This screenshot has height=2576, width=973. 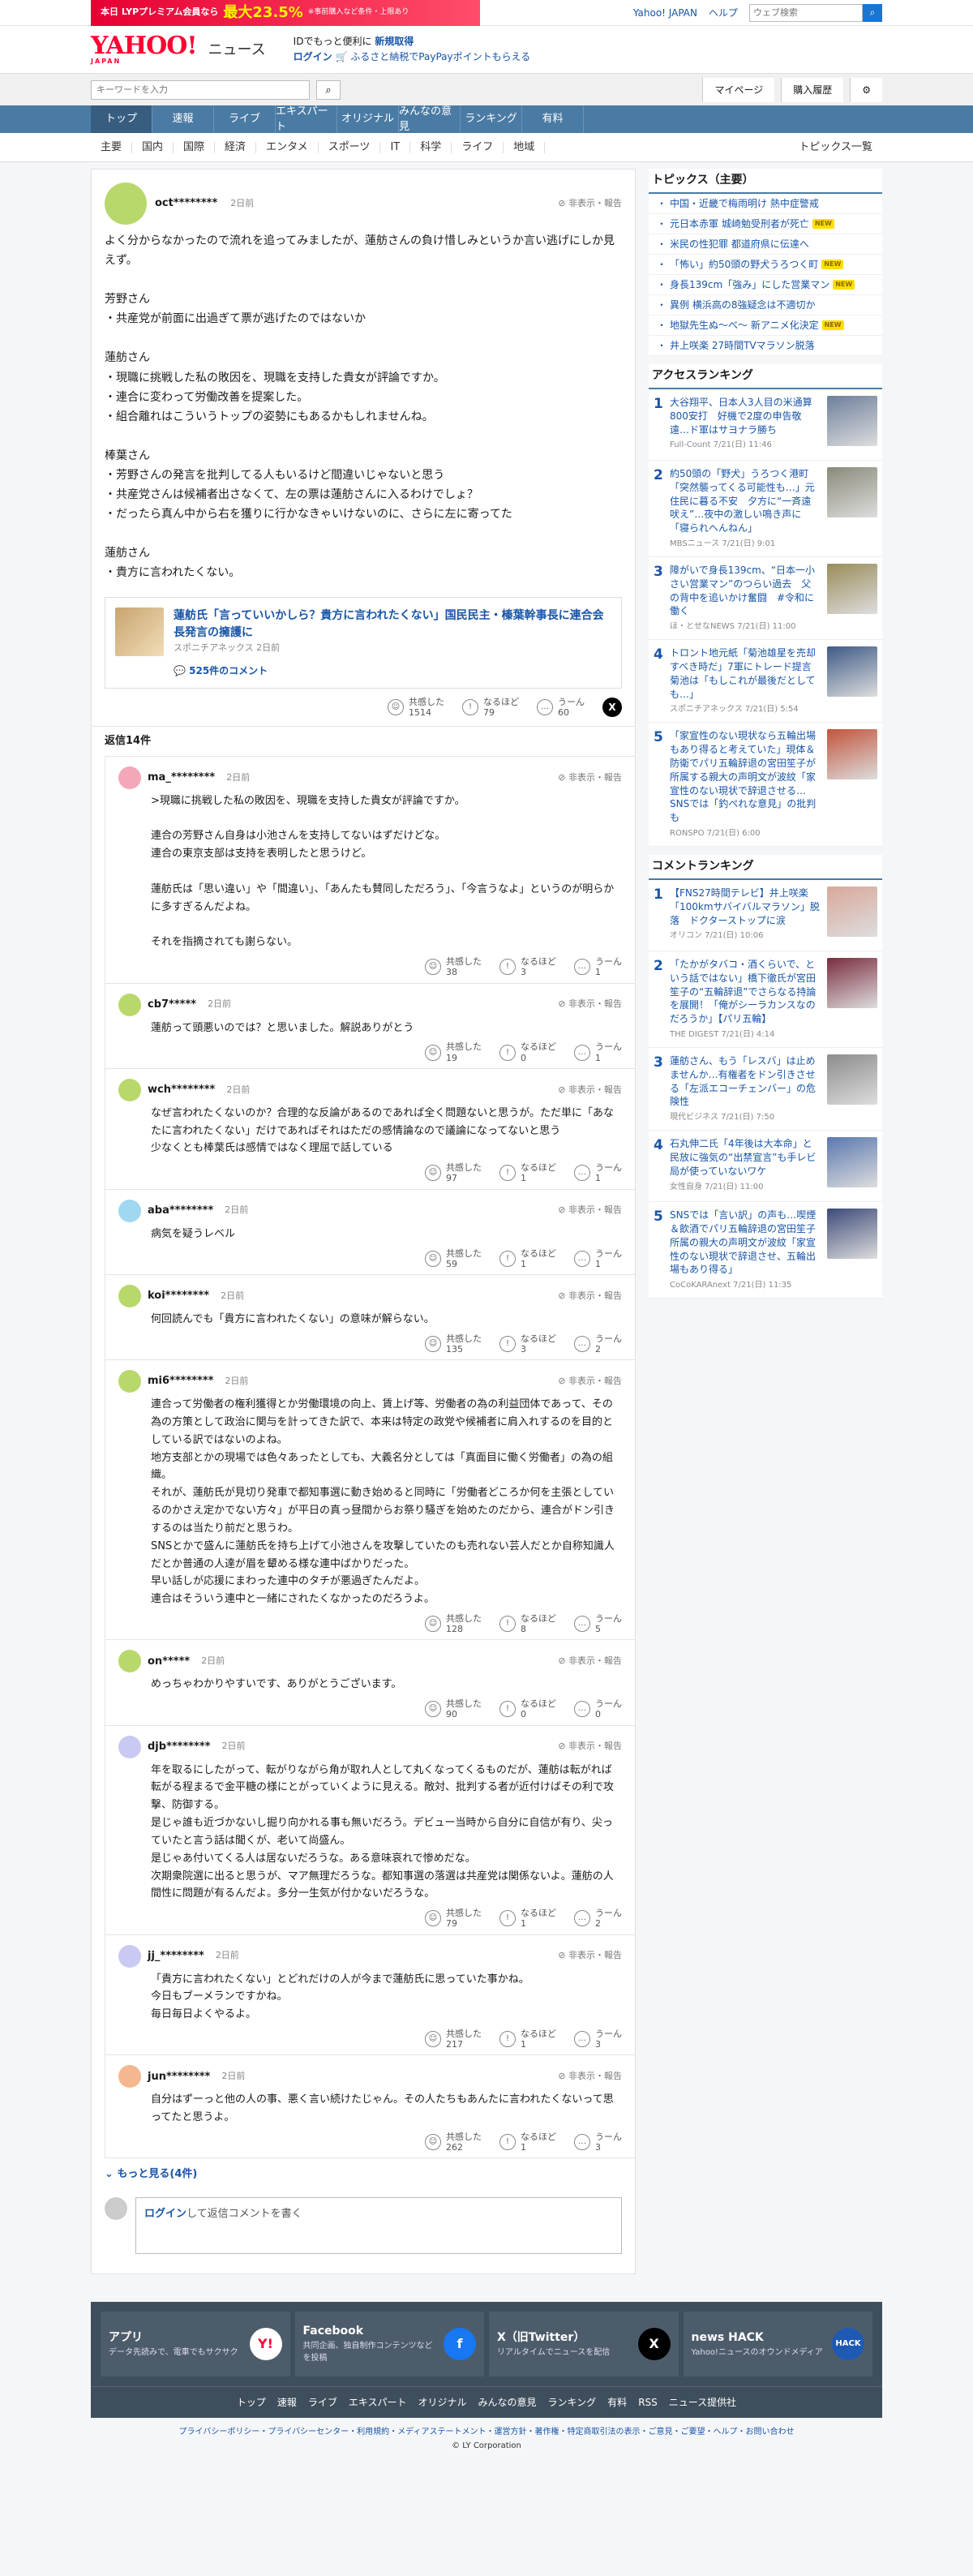 I want to click on subnav-item-2: 国際, so click(x=195, y=147).